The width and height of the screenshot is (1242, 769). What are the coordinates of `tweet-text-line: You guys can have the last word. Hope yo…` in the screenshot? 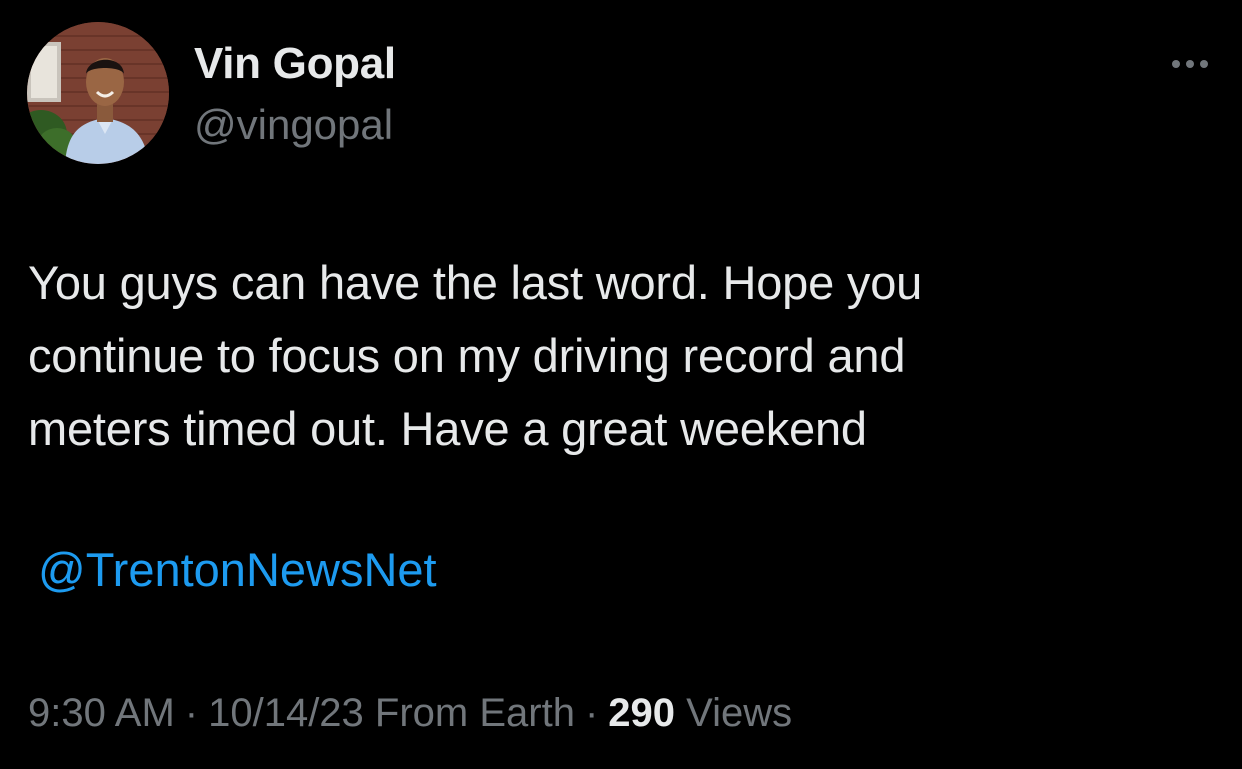 It's located at (475, 282).